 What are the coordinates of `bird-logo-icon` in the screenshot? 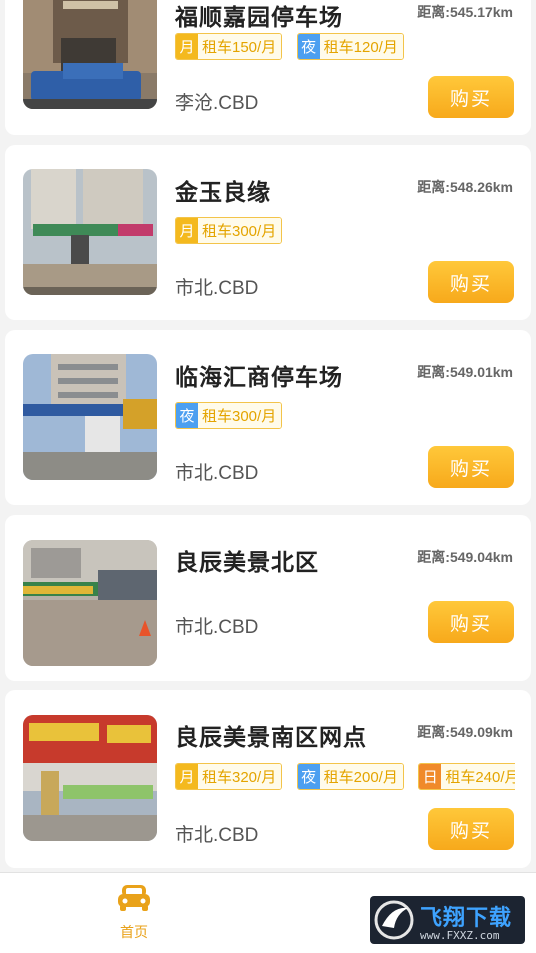 It's located at (394, 920).